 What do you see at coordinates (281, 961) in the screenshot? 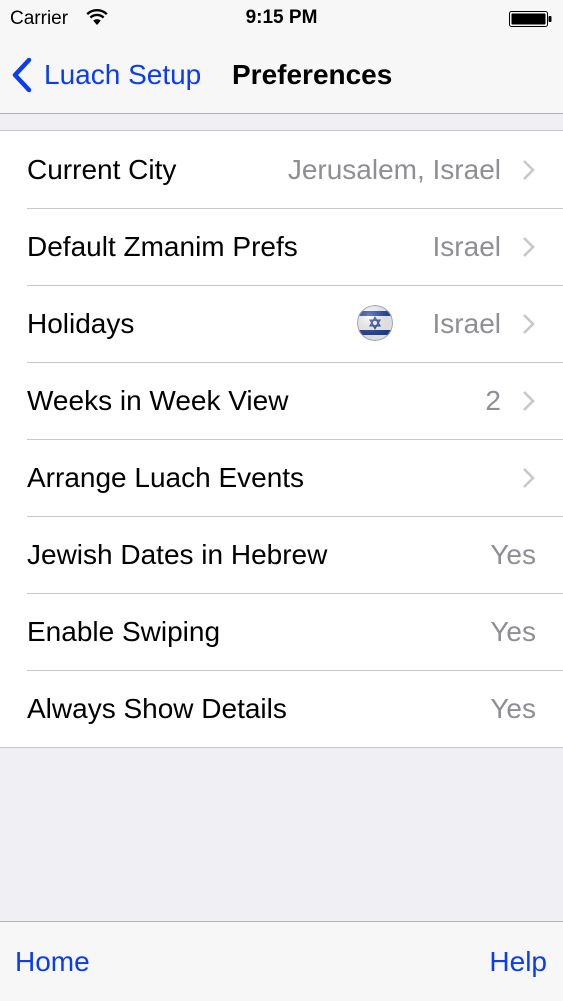
I see `bottom-toolbar: Home Help` at bounding box center [281, 961].